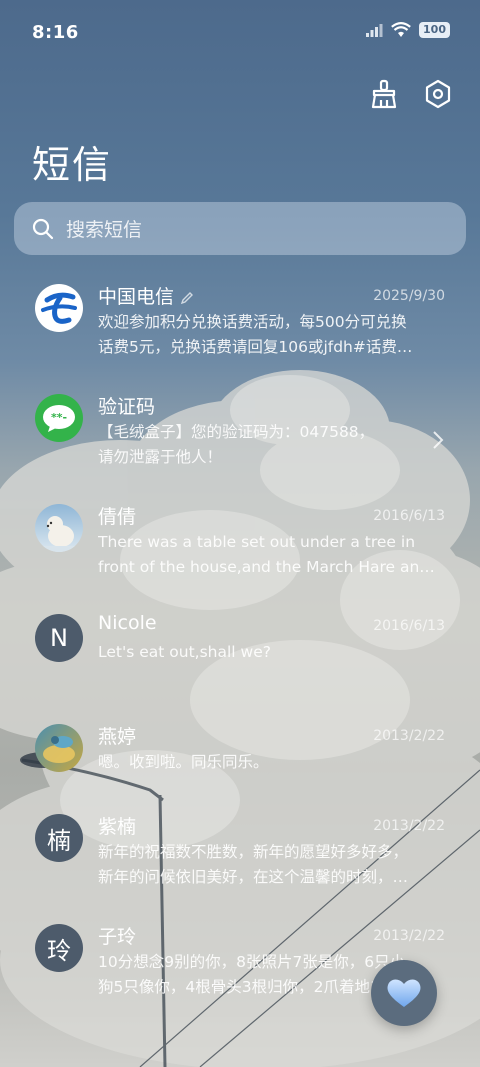 The width and height of the screenshot is (480, 1067). I want to click on heart-icon, so click(404, 993).